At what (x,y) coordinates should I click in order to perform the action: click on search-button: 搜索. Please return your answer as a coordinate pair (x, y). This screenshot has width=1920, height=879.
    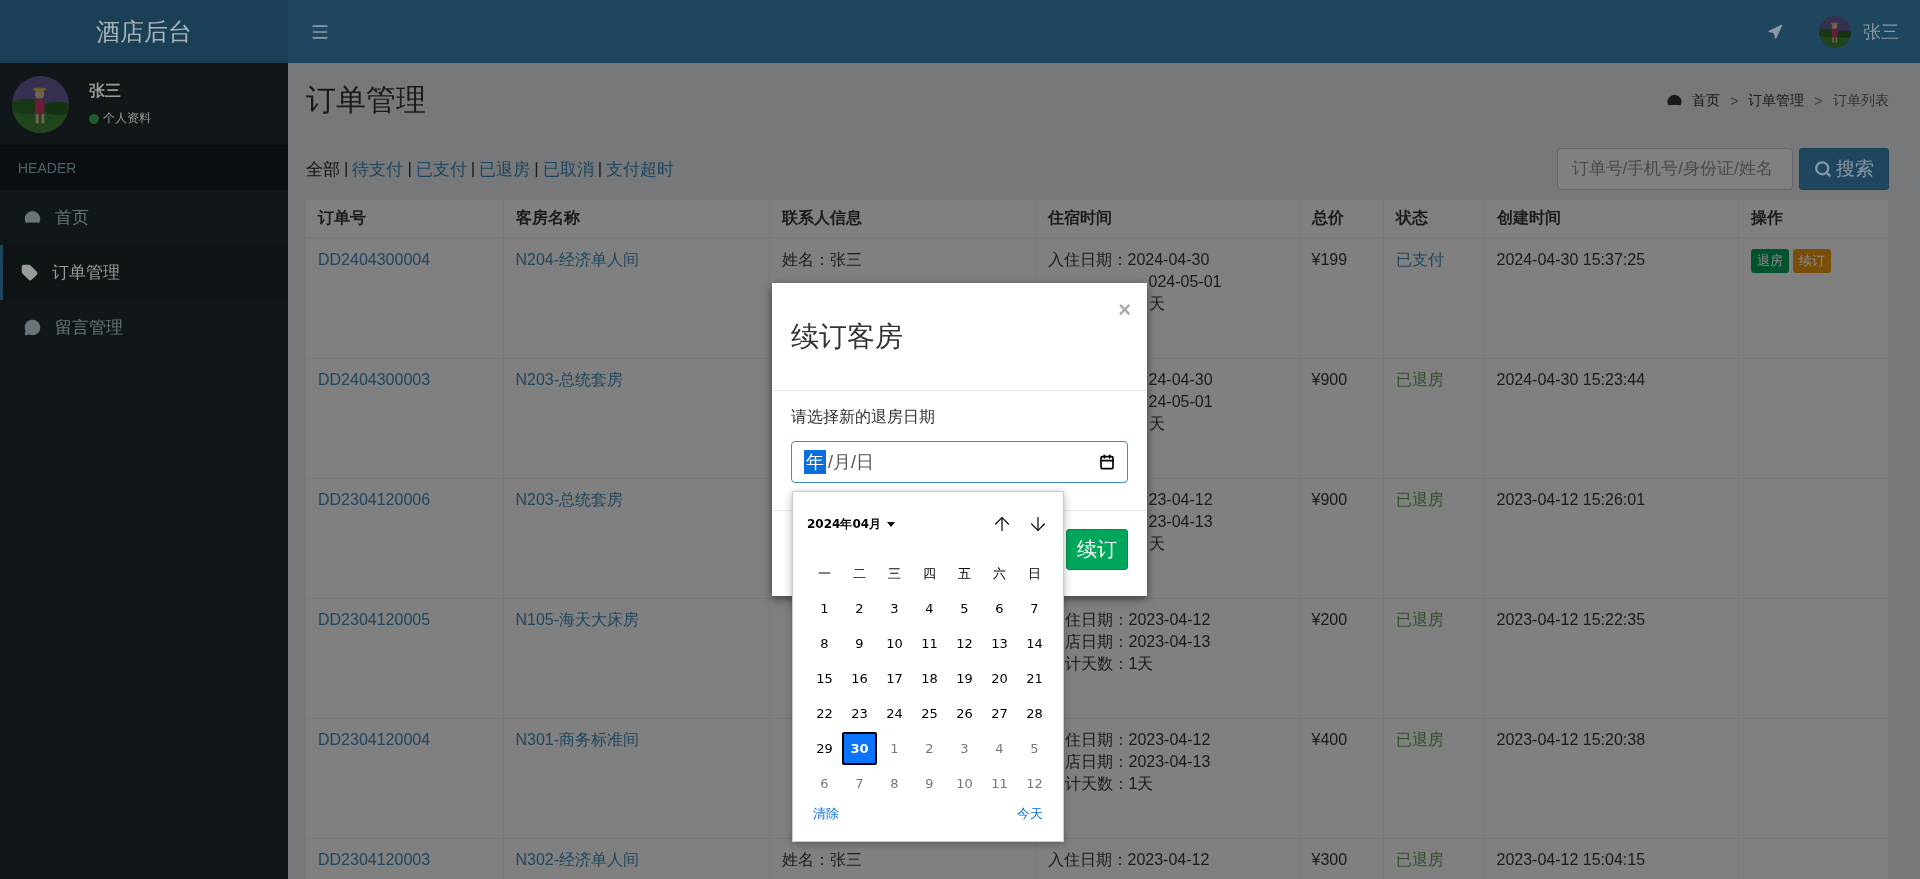
    Looking at the image, I should click on (1843, 169).